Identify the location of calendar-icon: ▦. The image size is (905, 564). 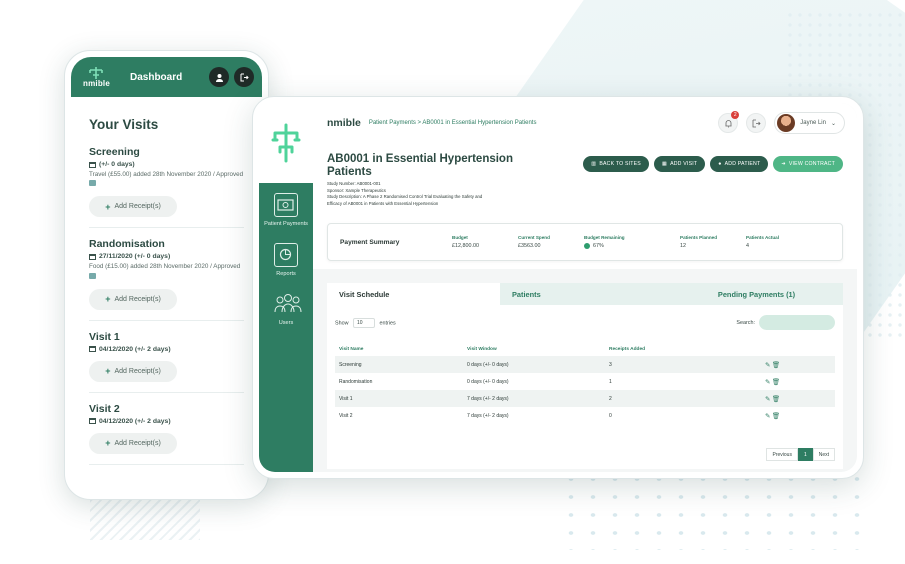
(664, 164).